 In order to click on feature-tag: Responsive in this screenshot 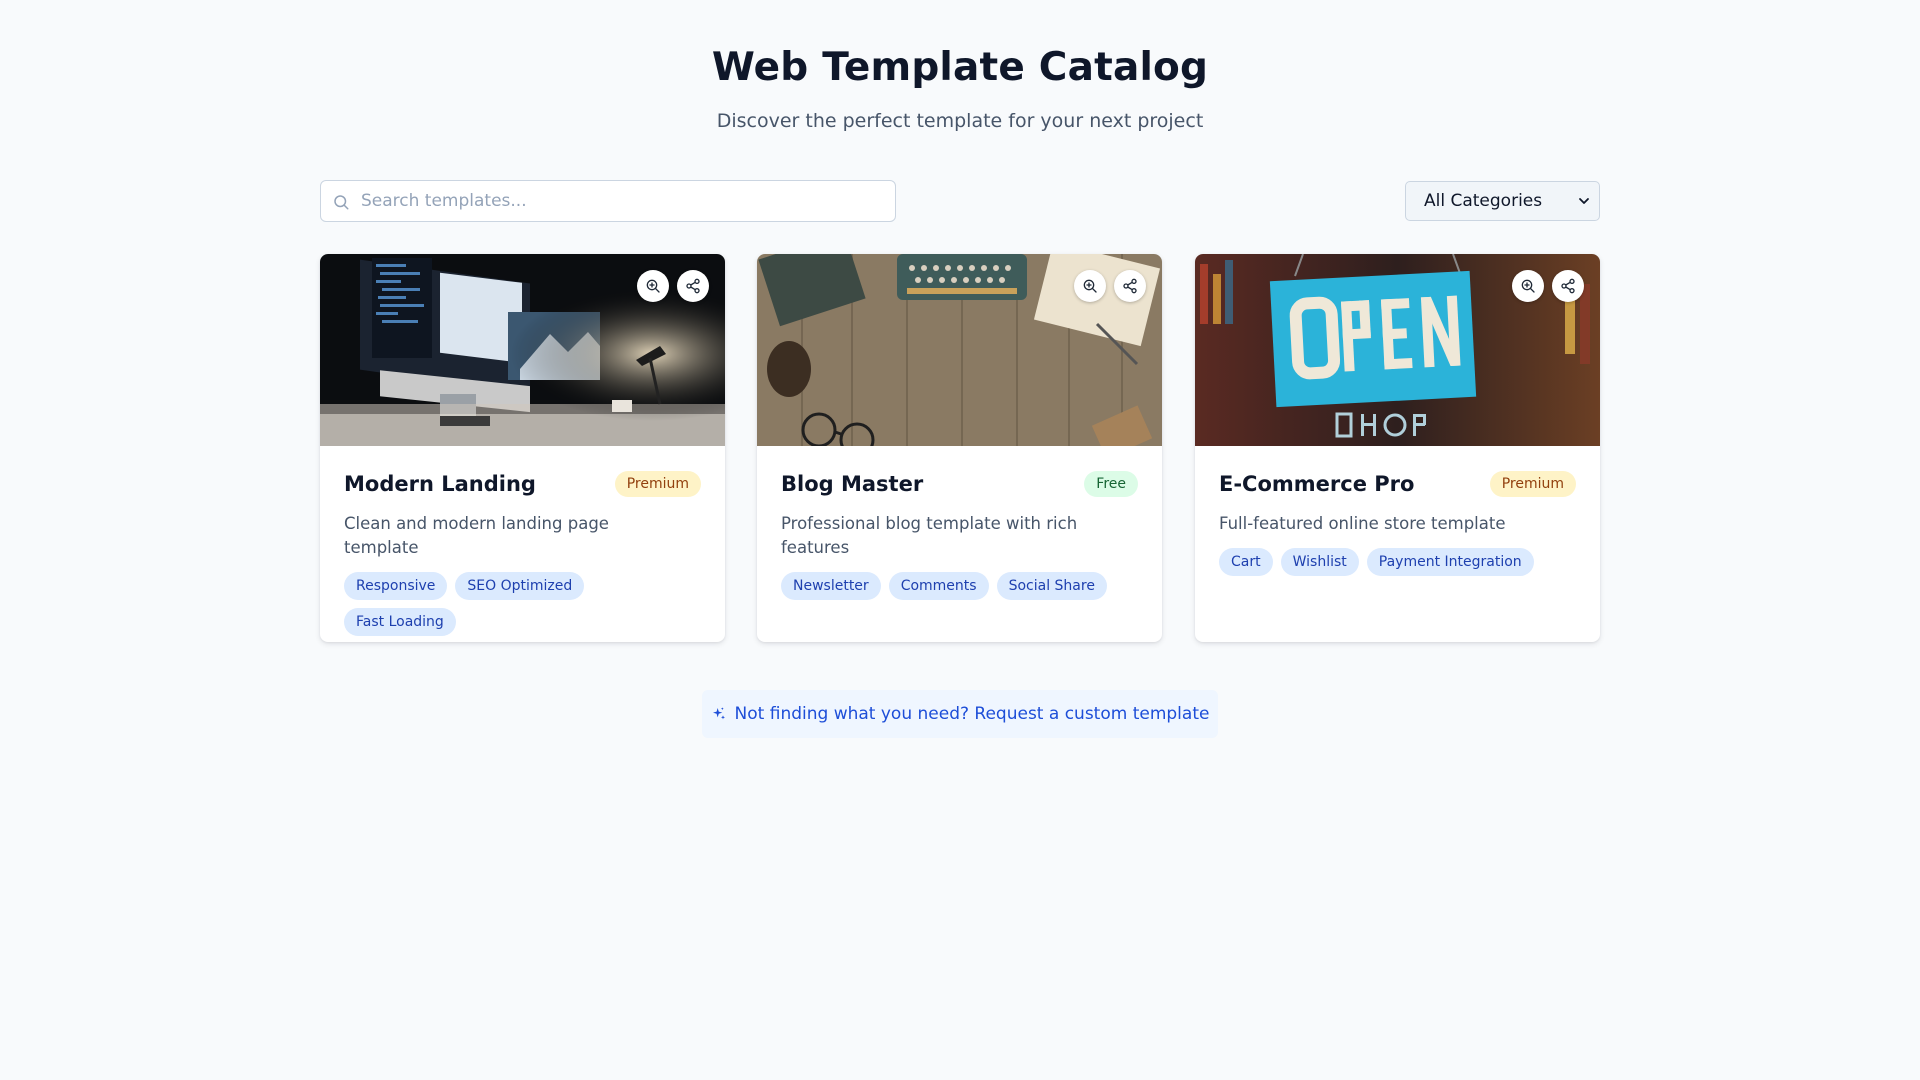, I will do `click(396, 586)`.